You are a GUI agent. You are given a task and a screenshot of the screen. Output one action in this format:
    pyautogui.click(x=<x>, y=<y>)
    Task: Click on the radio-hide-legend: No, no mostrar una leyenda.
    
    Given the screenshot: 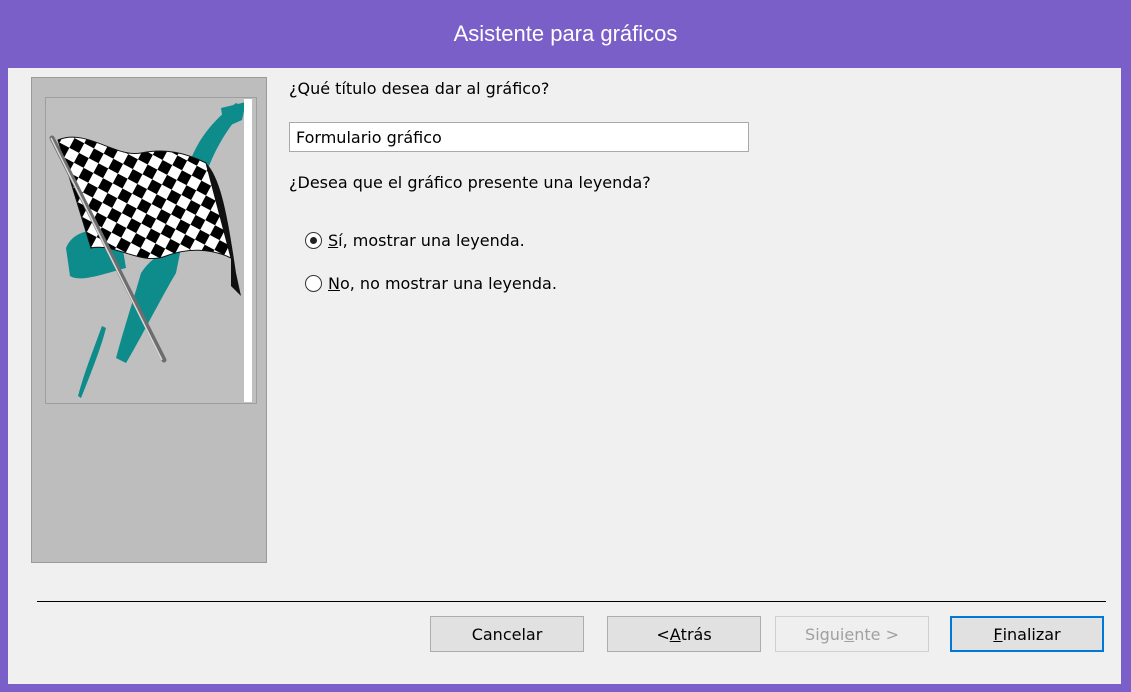 What is the action you would take?
    pyautogui.click(x=431, y=283)
    